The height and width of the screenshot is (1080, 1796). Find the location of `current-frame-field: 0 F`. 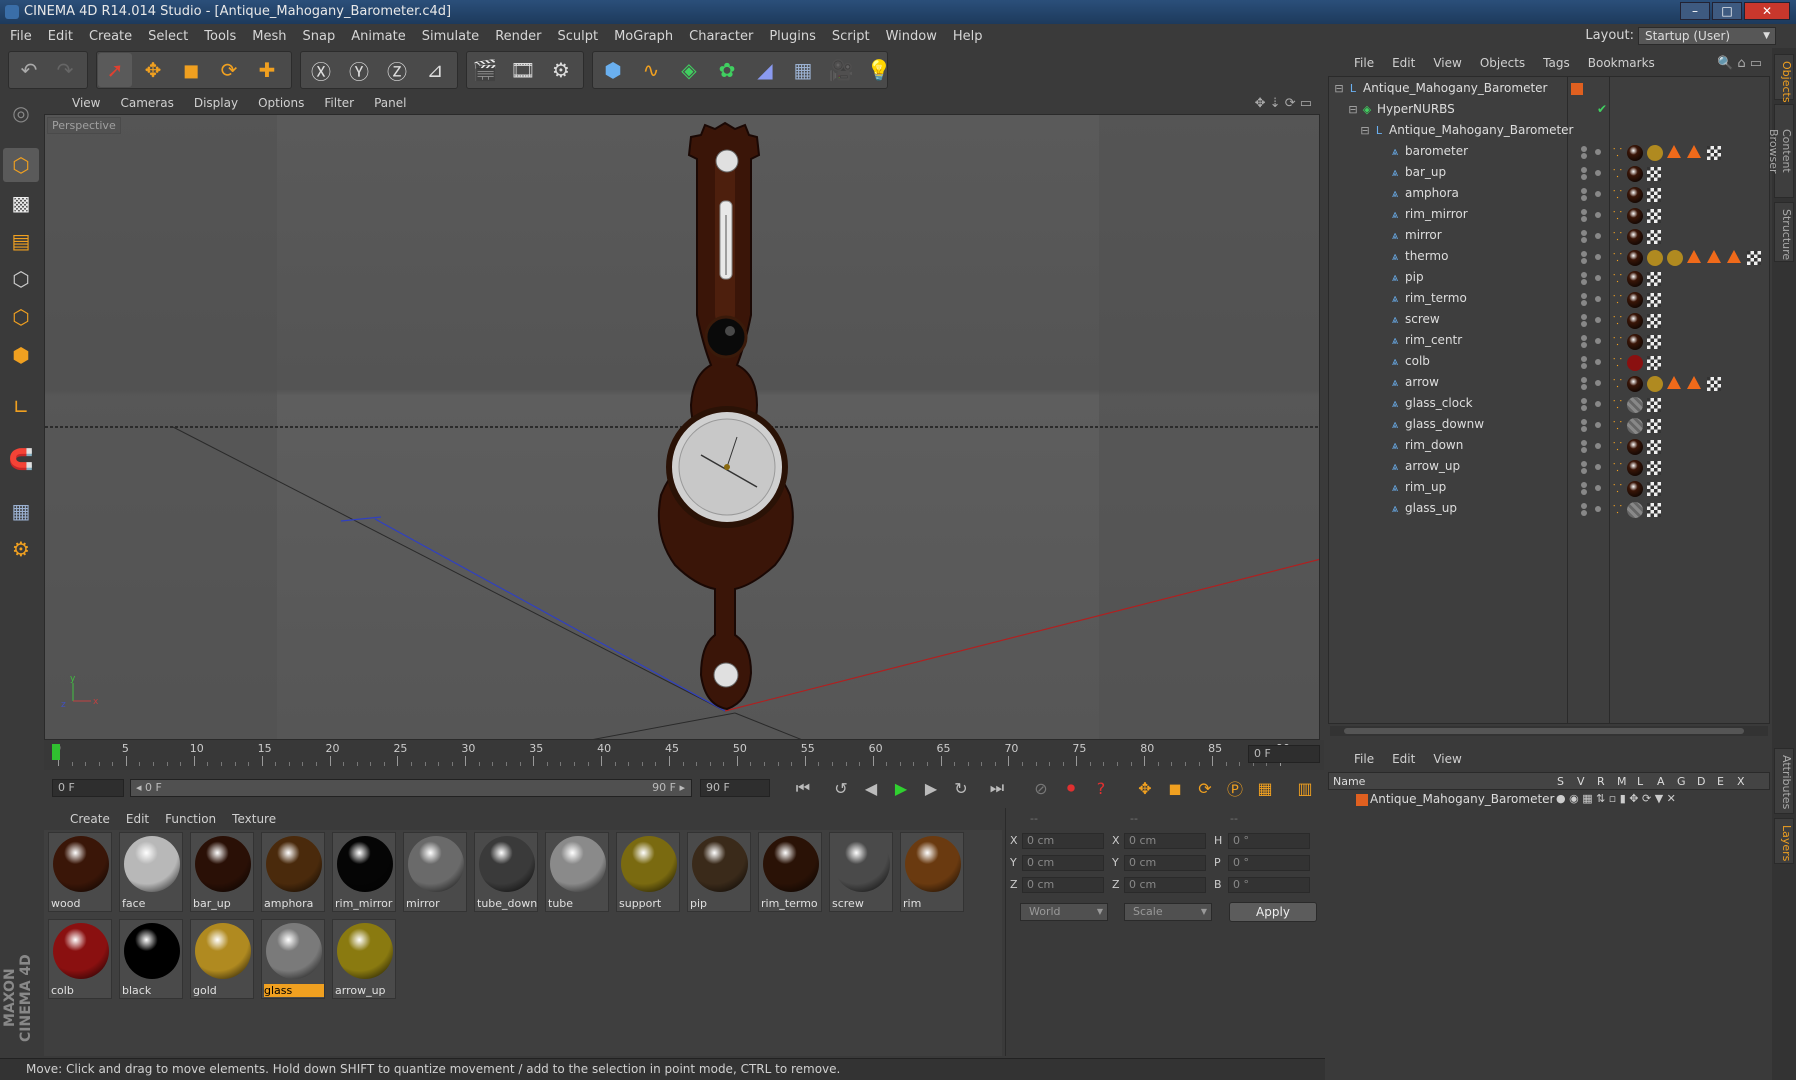

current-frame-field: 0 F is located at coordinates (1284, 754).